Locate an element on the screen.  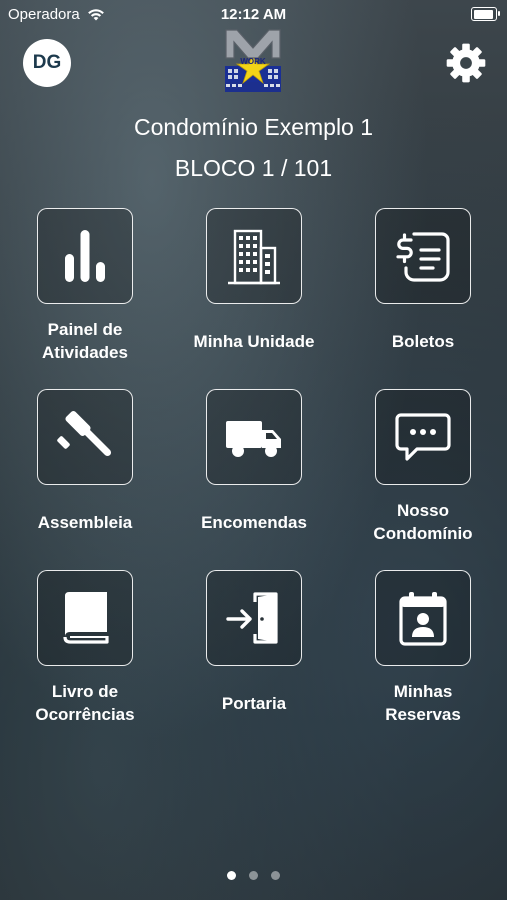
menu-tile-painel-atividades is located at coordinates (85, 256).